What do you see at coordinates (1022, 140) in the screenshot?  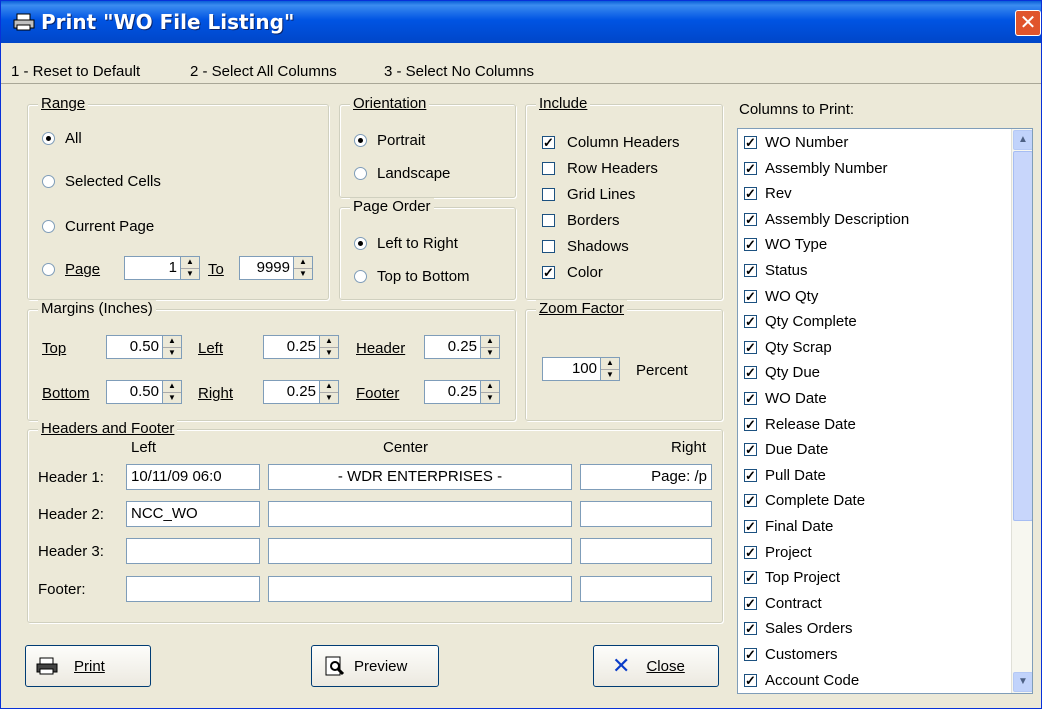 I see `scroll-up-button: ▲` at bounding box center [1022, 140].